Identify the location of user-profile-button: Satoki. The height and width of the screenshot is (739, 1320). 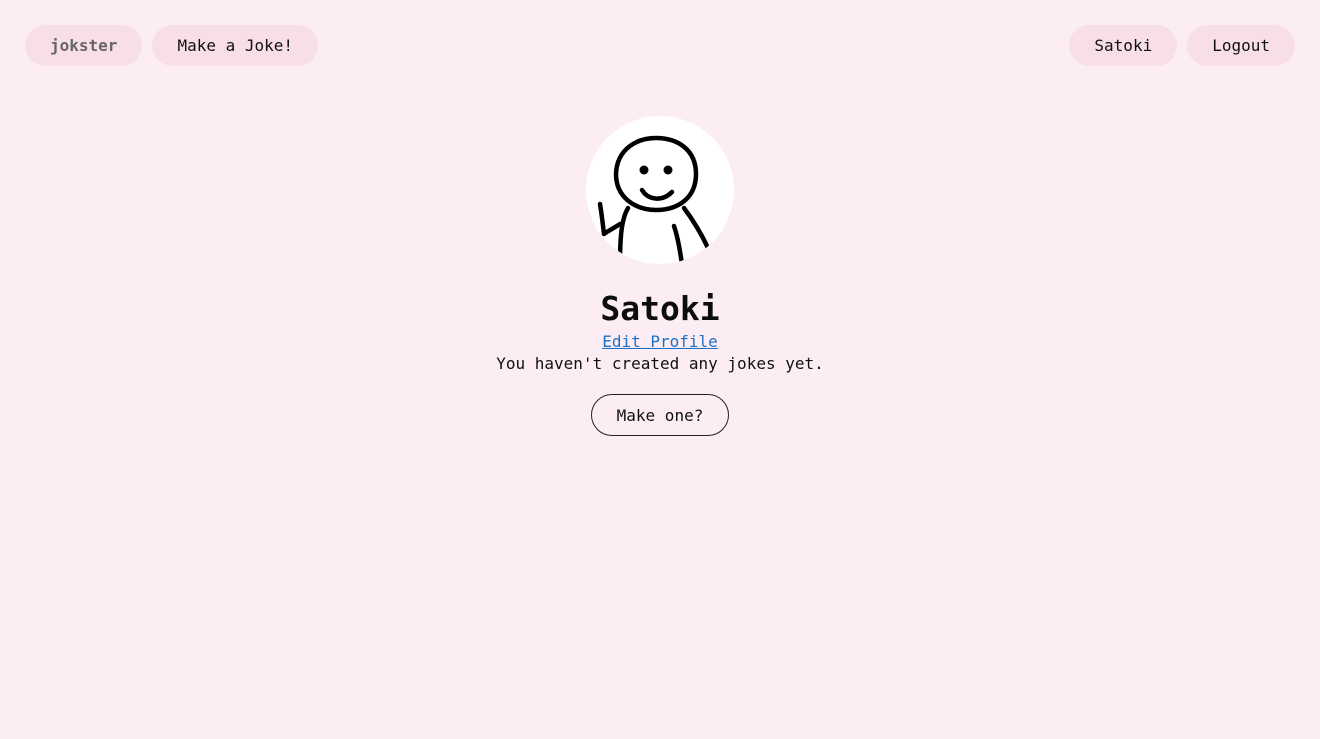
(1123, 45).